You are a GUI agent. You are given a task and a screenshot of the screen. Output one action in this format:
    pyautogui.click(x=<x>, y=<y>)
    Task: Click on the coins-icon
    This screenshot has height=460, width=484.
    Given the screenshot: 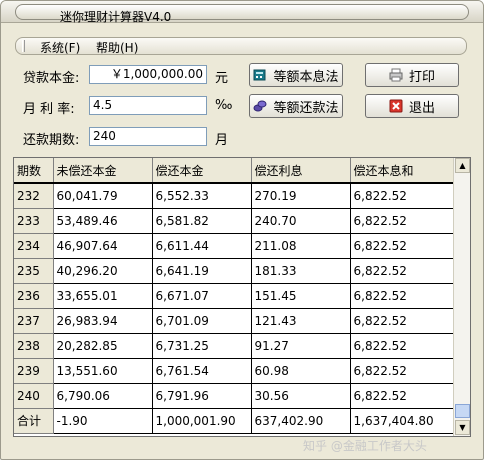 What is the action you would take?
    pyautogui.click(x=260, y=106)
    